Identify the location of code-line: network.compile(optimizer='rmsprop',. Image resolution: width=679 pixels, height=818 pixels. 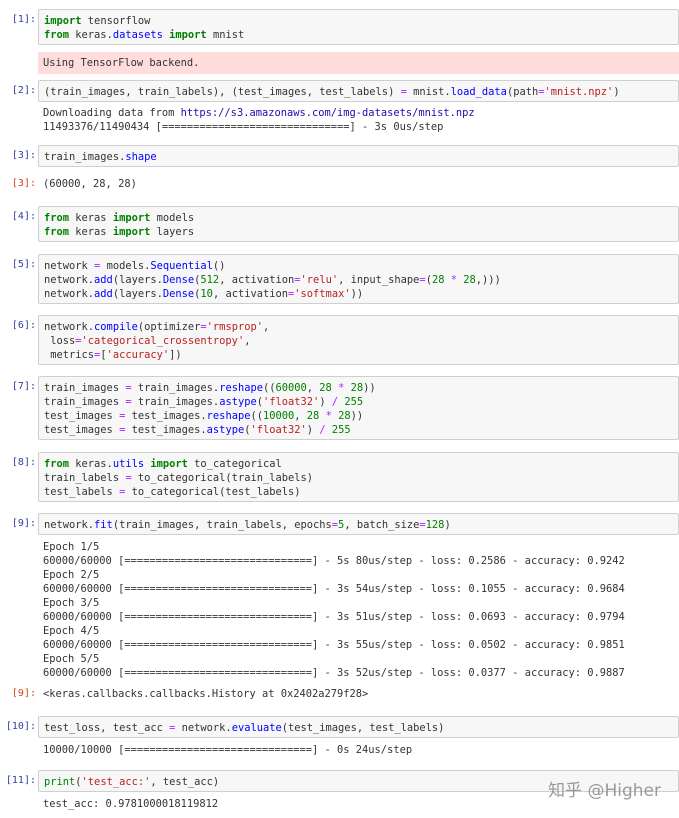
(157, 327).